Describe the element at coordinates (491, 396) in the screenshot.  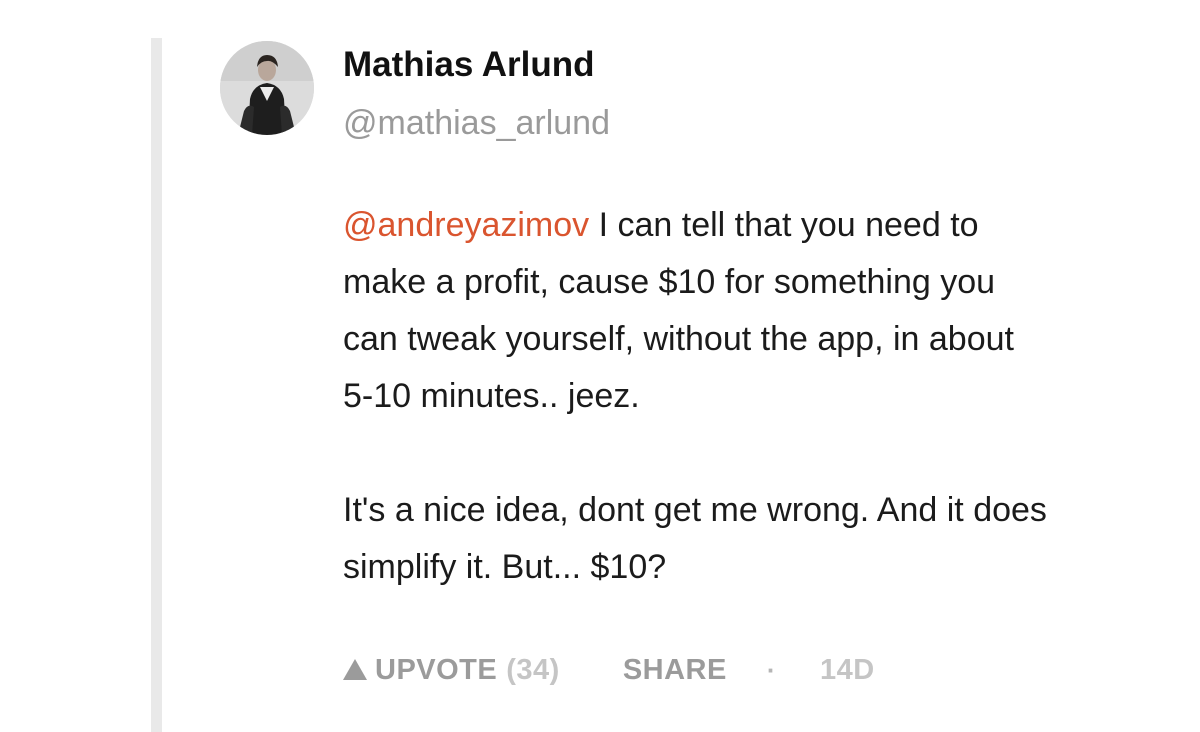
I see `comment-text: 5-10 minutes.. jeez.` at that location.